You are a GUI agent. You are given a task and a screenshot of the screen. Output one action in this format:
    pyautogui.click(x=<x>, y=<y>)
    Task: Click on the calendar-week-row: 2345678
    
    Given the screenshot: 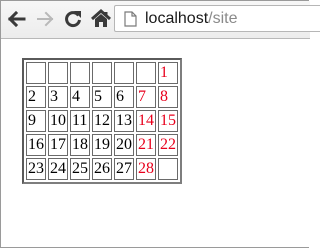 What is the action you would take?
    pyautogui.click(x=102, y=97)
    